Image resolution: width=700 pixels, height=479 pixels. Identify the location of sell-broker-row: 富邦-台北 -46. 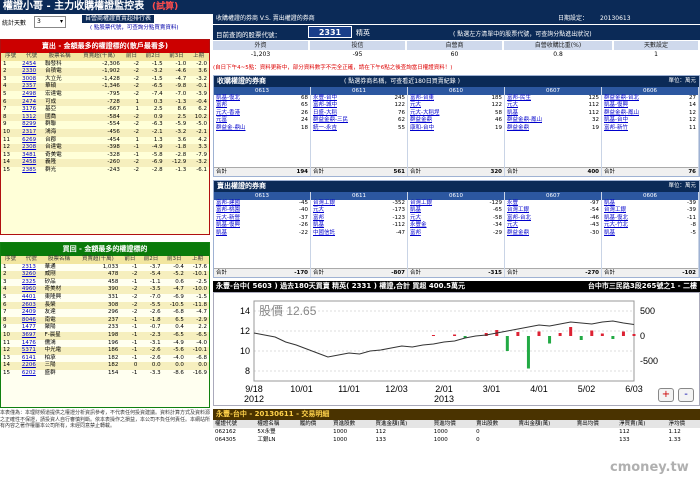
(553, 218).